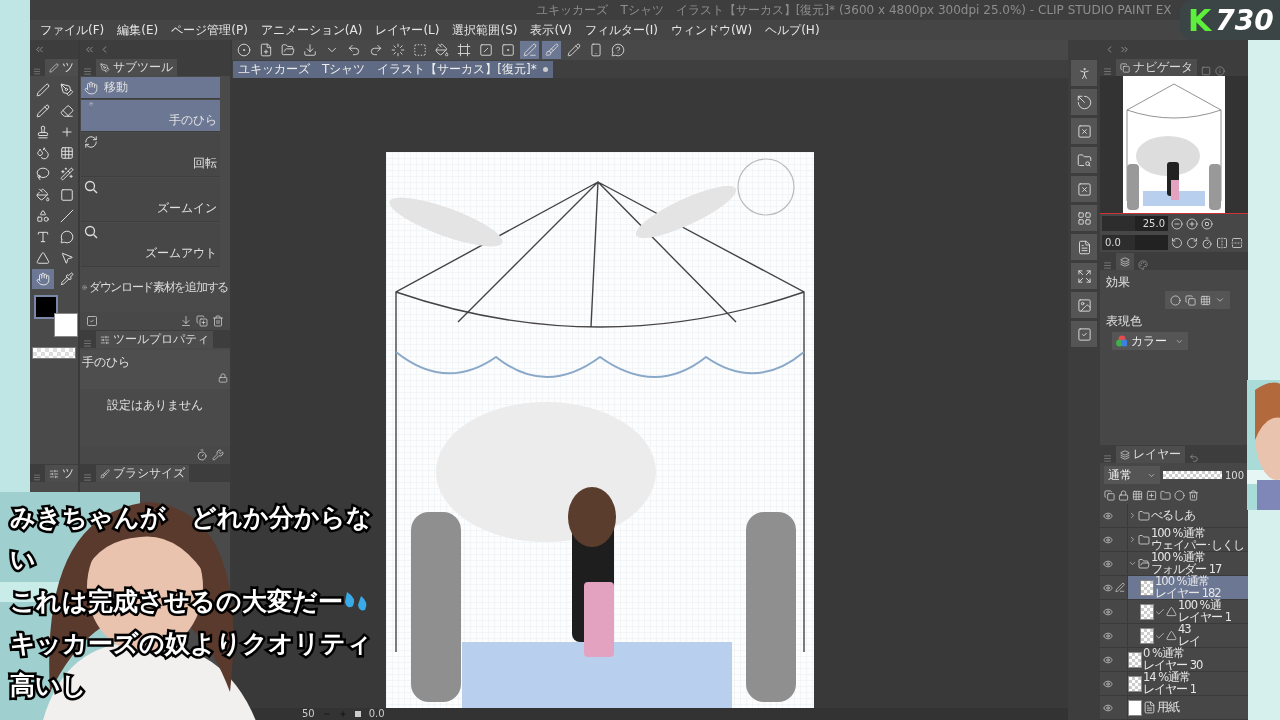 The image size is (1280, 720). I want to click on blend-mode-dropdown: 通常, so click(1132, 475).